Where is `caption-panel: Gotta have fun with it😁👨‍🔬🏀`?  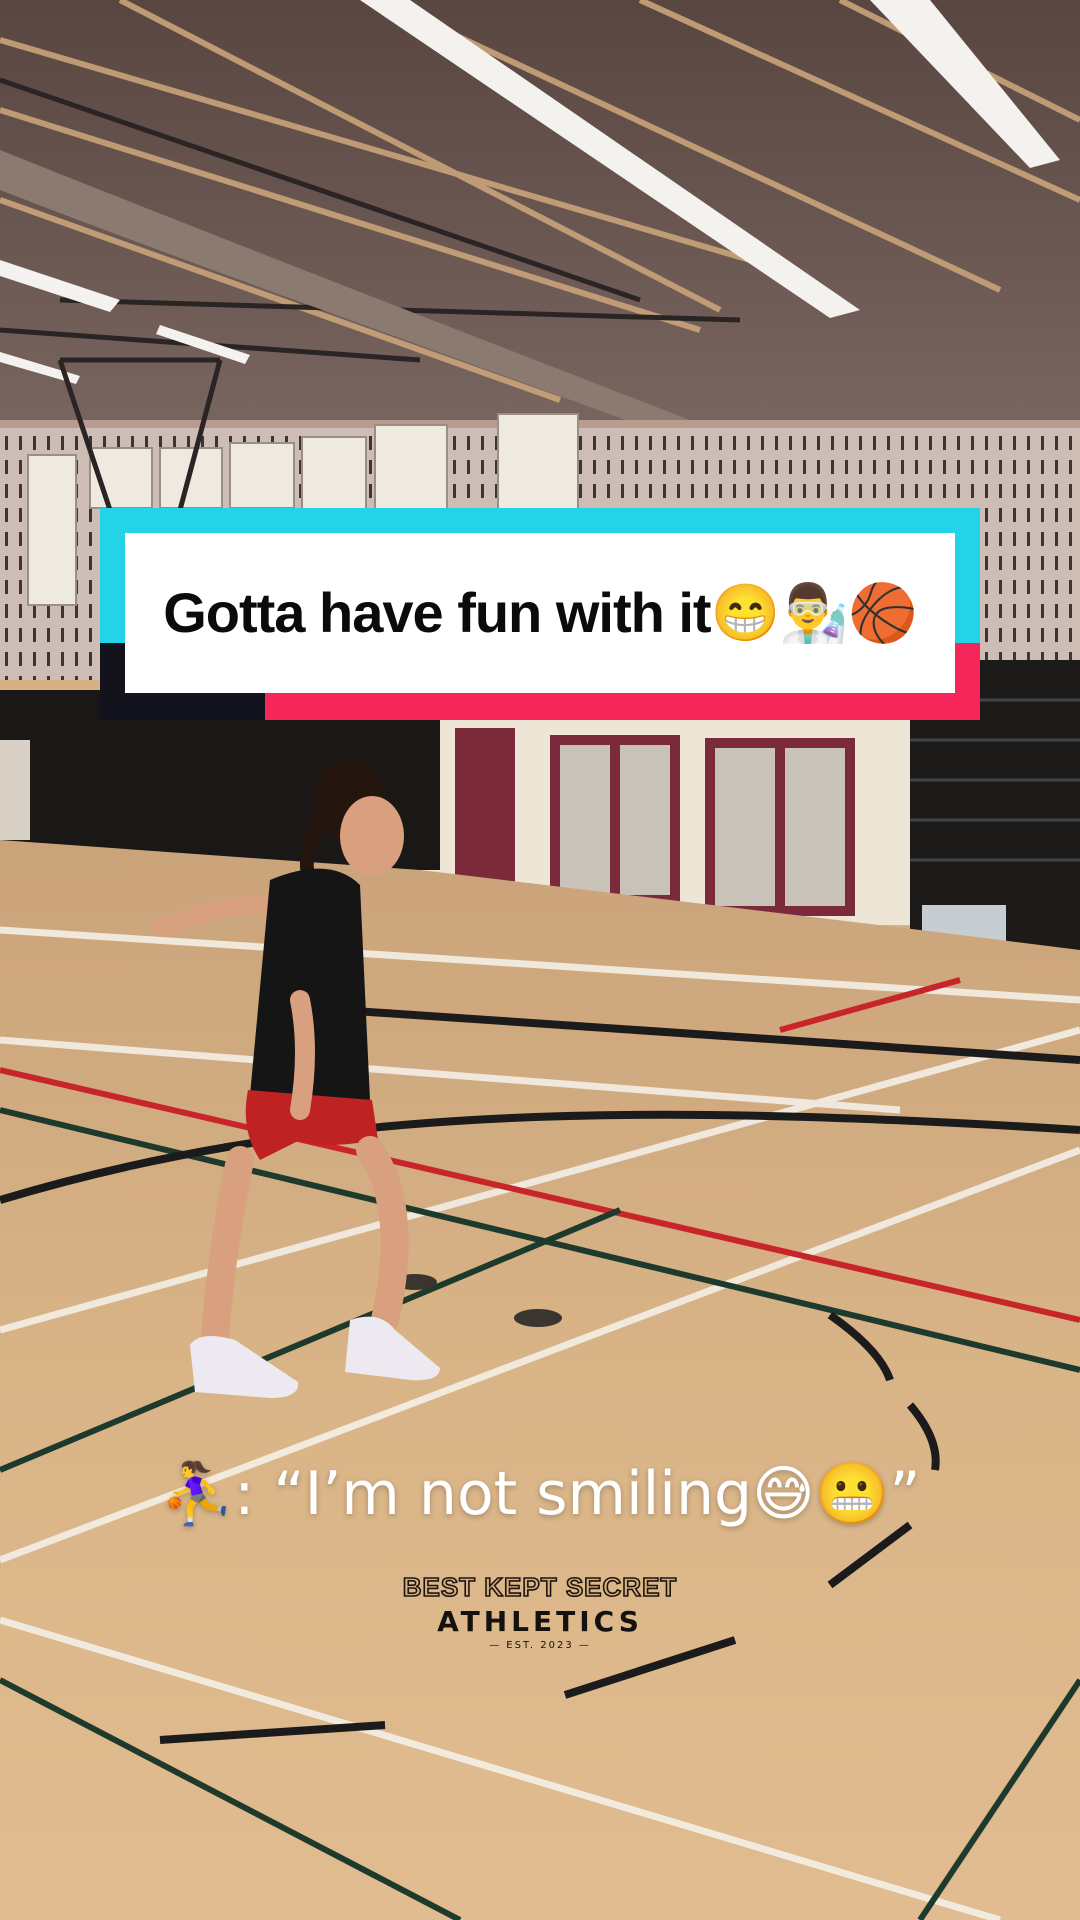 caption-panel: Gotta have fun with it😁👨‍🔬🏀 is located at coordinates (540, 613).